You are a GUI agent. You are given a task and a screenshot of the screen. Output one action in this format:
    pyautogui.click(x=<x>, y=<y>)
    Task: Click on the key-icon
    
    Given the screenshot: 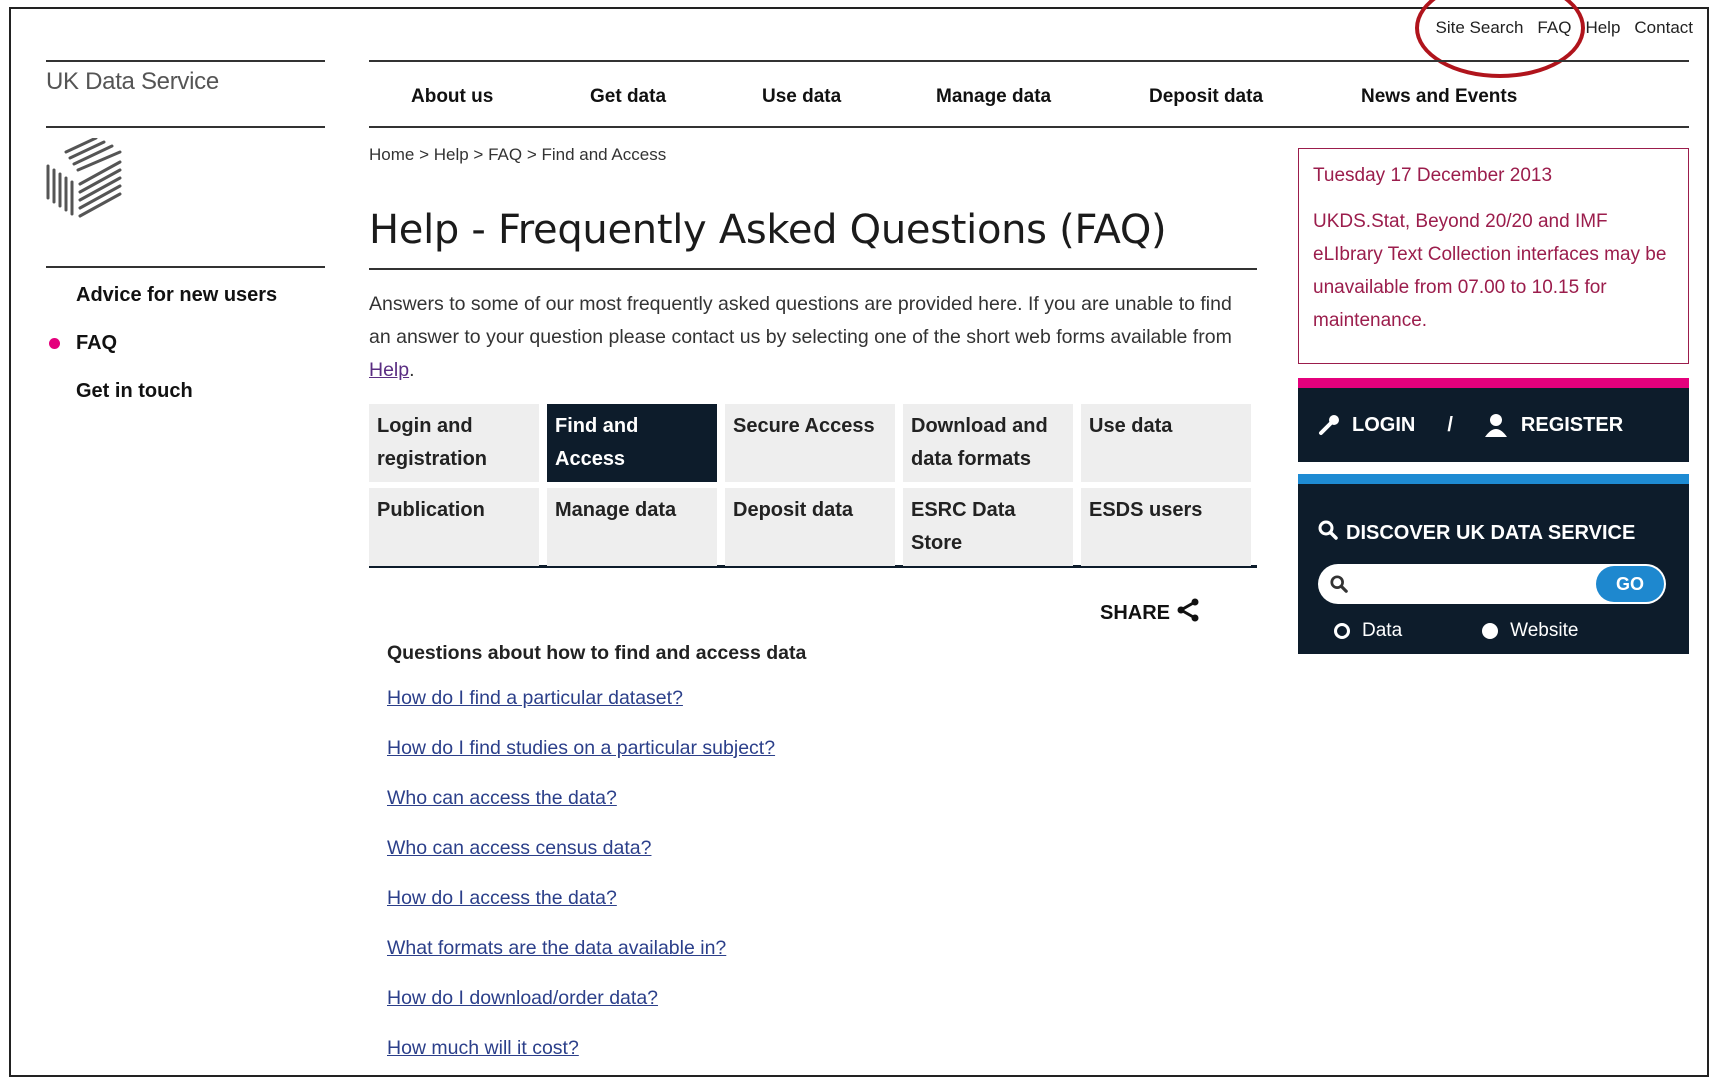 What is the action you would take?
    pyautogui.click(x=1329, y=425)
    